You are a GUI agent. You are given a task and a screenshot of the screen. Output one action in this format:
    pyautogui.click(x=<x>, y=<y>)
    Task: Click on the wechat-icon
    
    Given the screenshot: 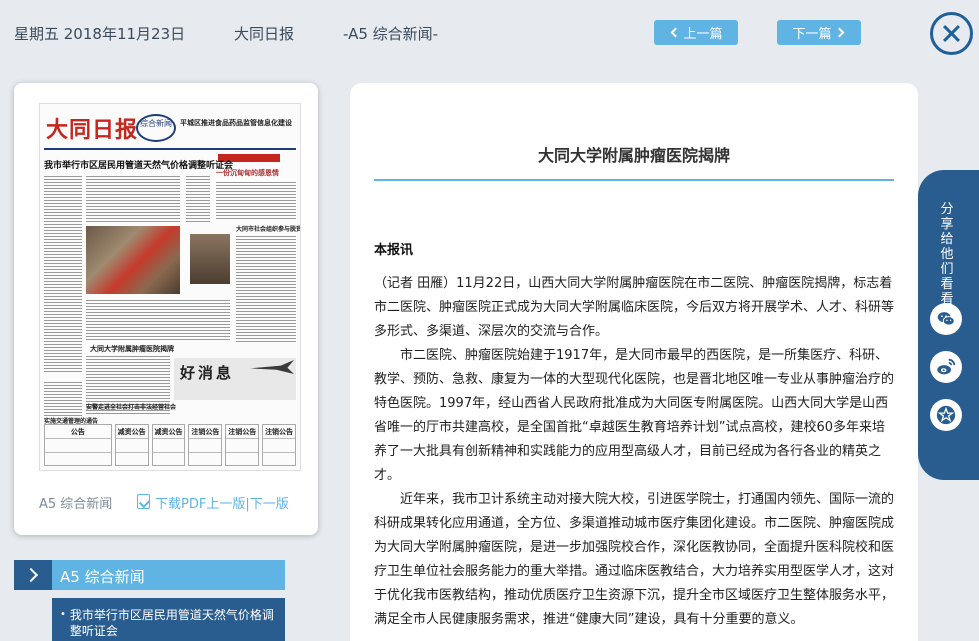 What is the action you would take?
    pyautogui.click(x=946, y=319)
    